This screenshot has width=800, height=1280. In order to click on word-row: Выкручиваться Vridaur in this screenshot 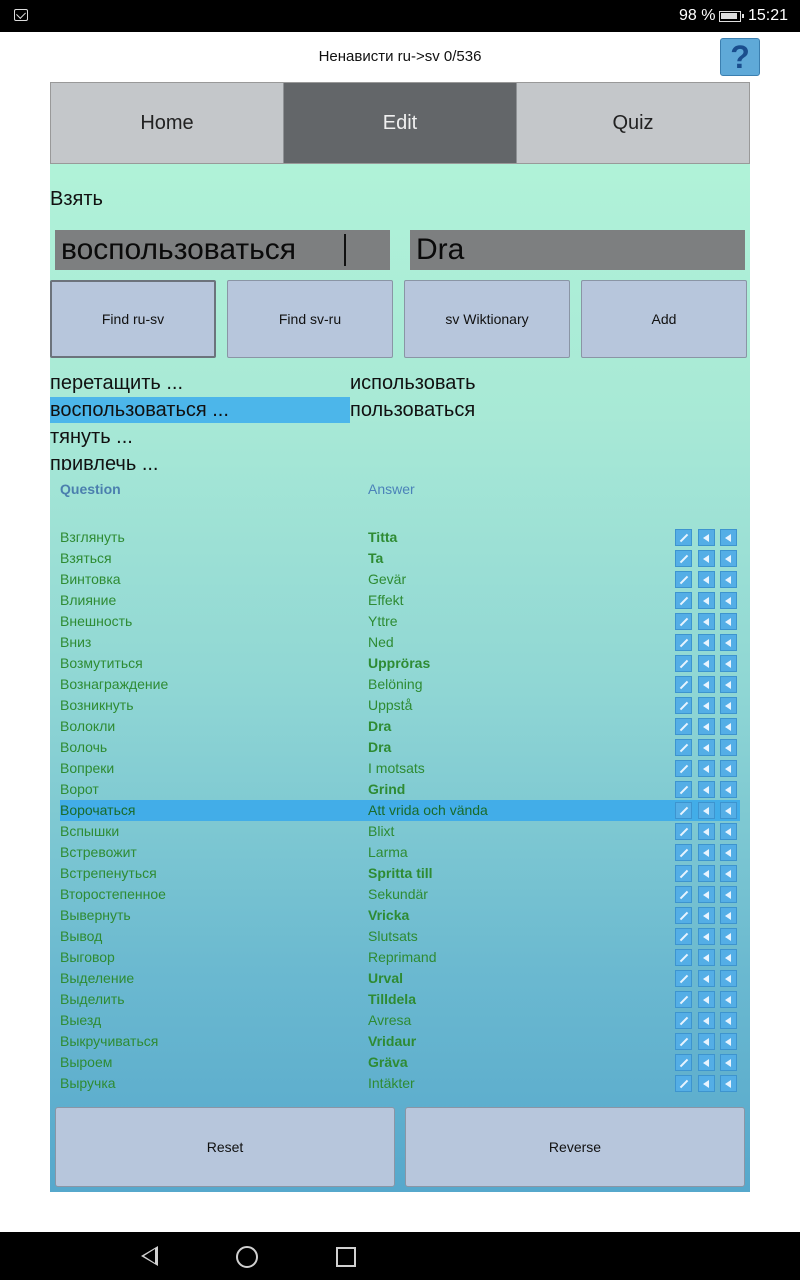, I will do `click(400, 1041)`.